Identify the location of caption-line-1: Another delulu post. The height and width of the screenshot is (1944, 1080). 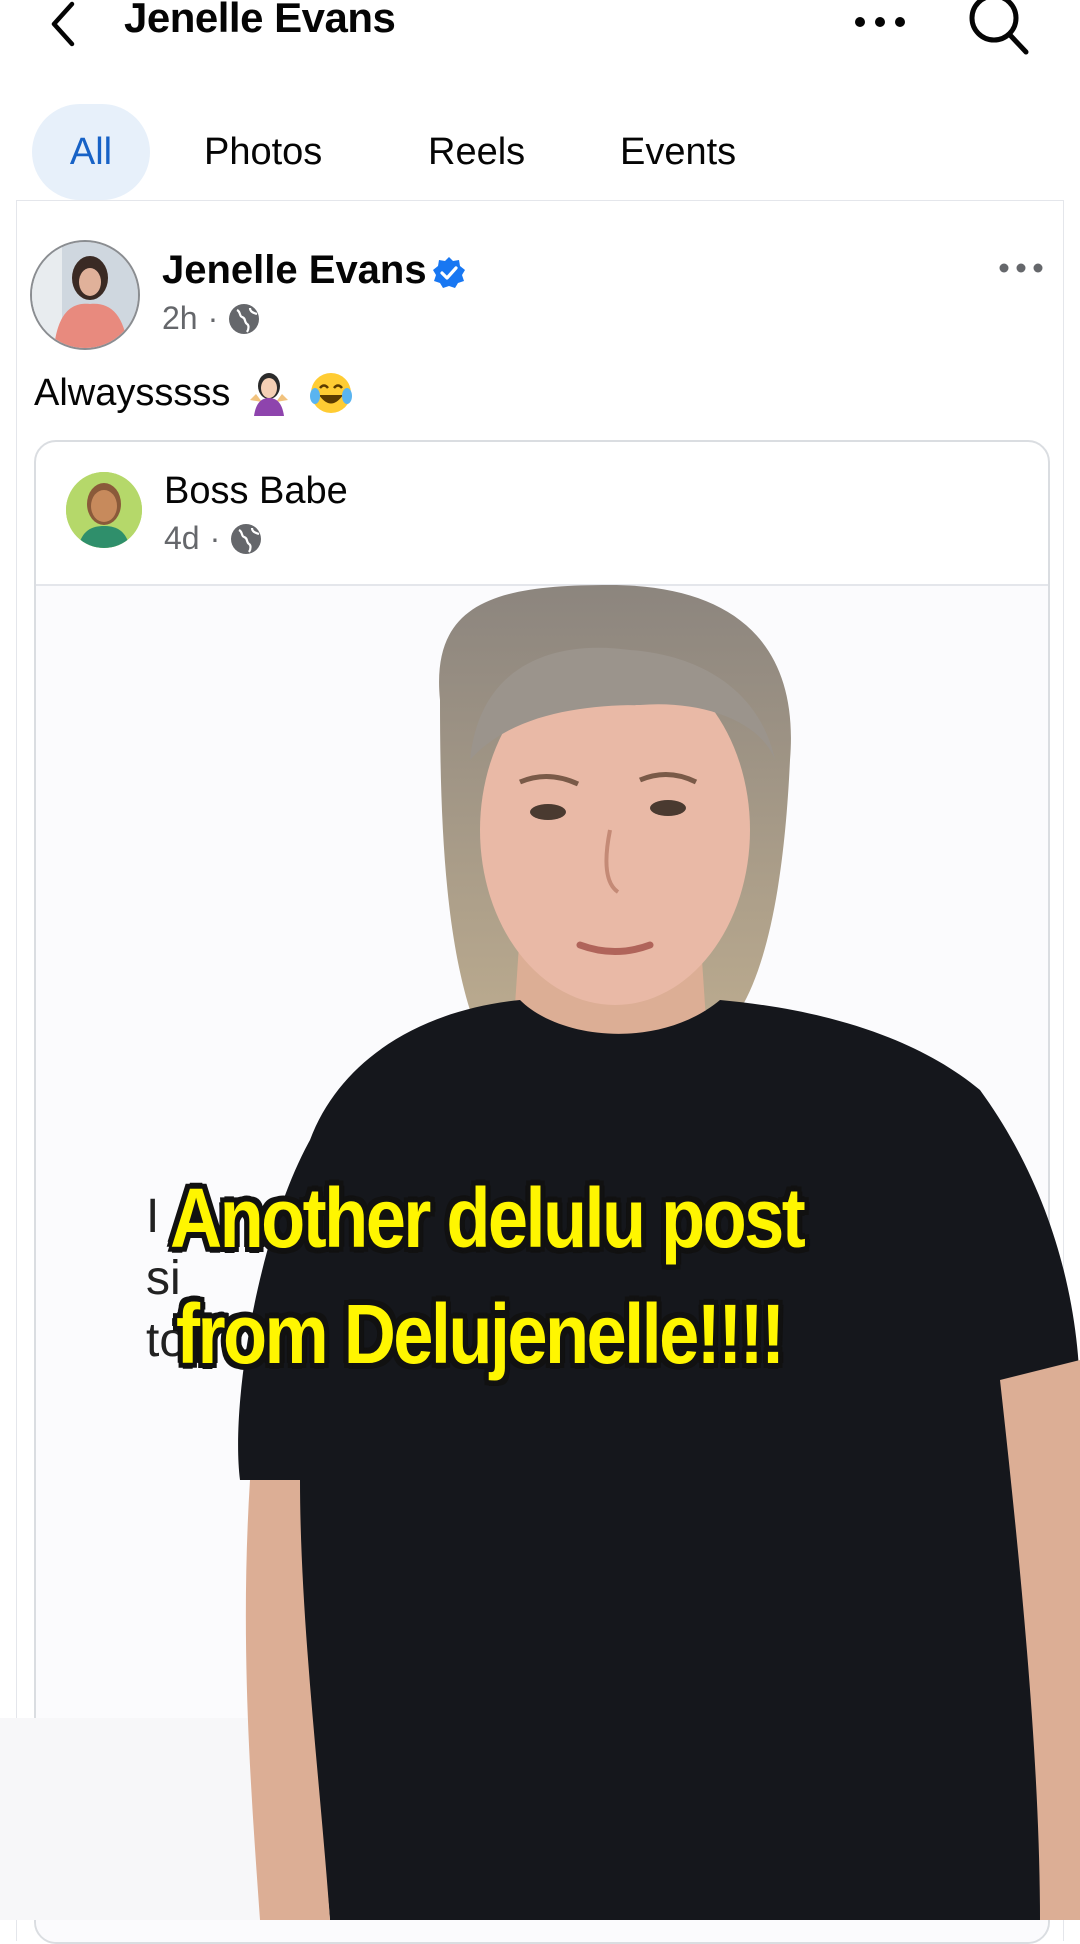
(488, 1218).